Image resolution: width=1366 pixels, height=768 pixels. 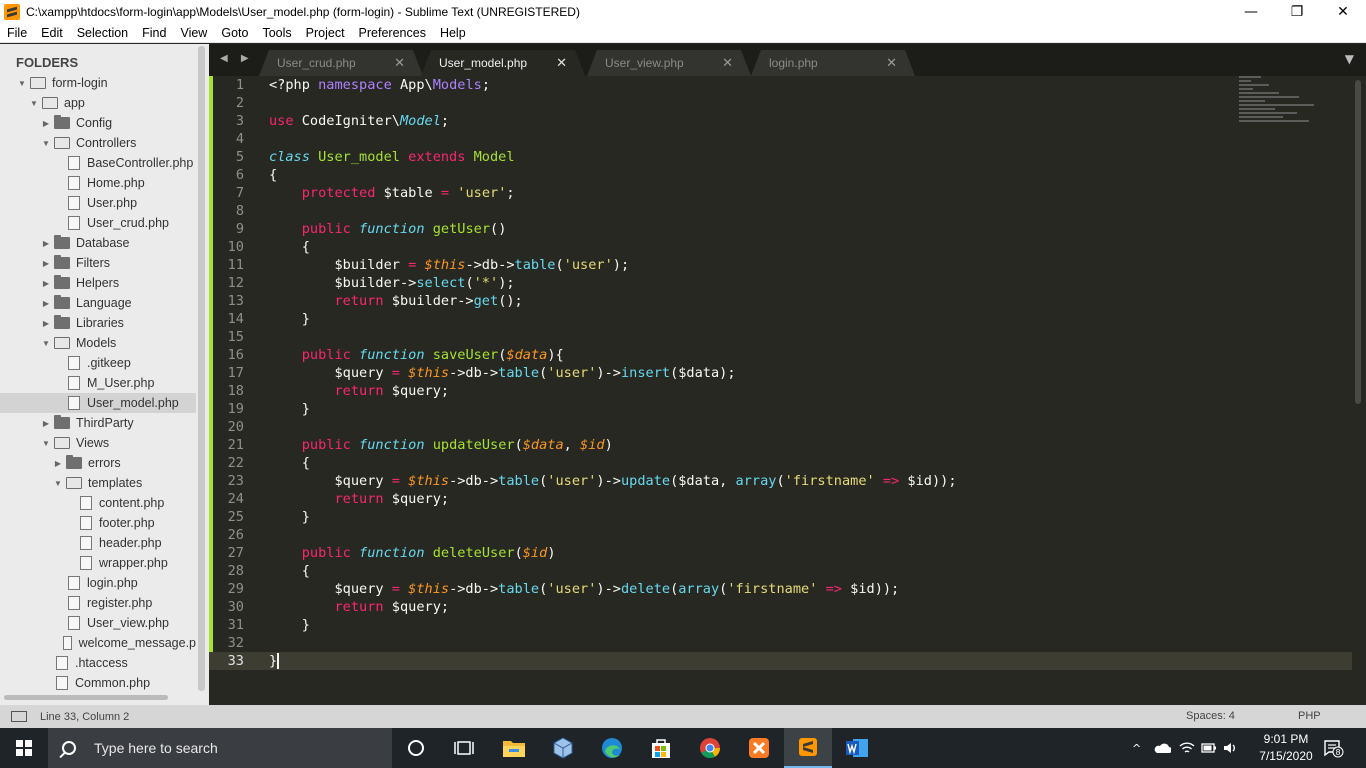 I want to click on tab-login: login.php ✕, so click(x=833, y=63).